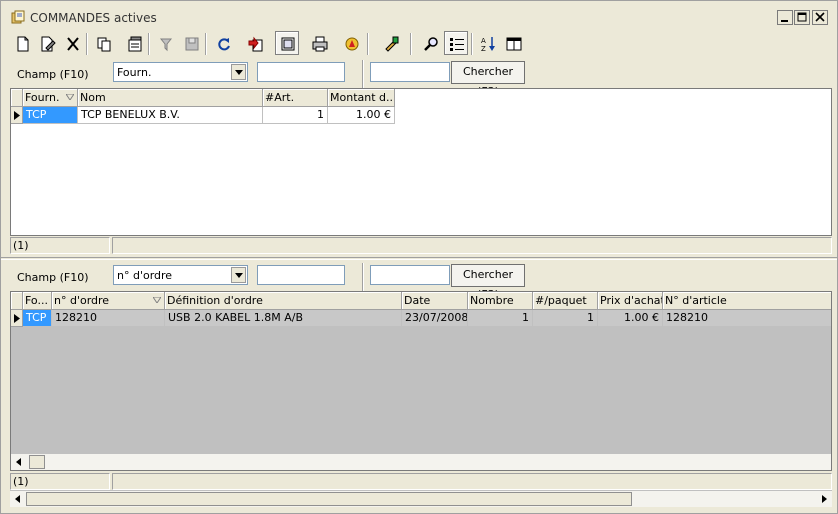 This screenshot has width=838, height=514. Describe the element at coordinates (295, 115) in the screenshot. I see `cell-art: 1` at that location.